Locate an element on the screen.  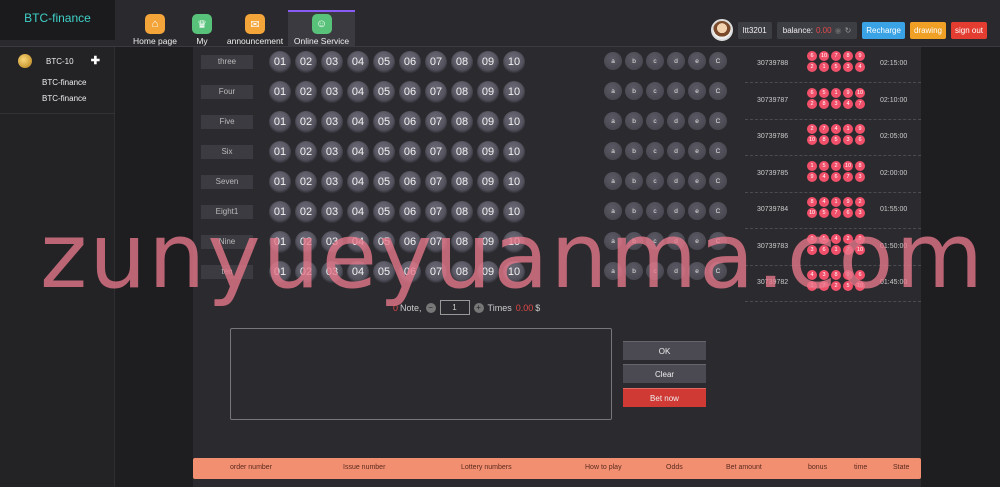
username: ltt3201 is located at coordinates (754, 30).